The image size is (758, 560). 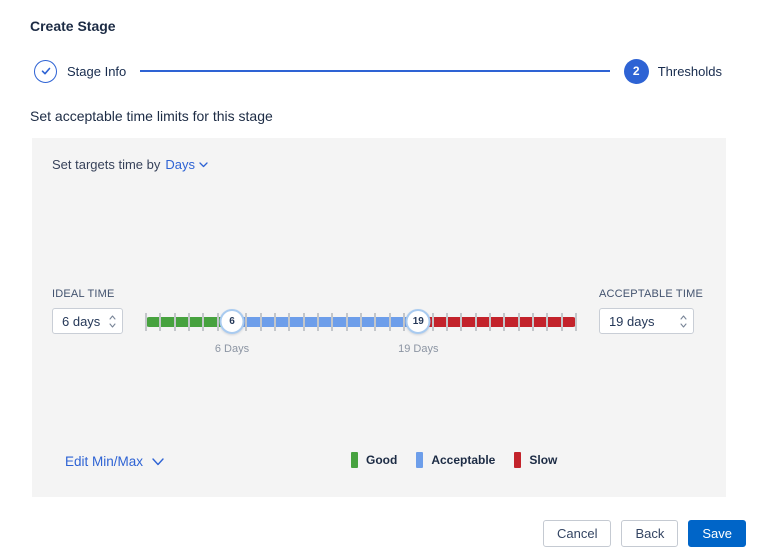 I want to click on step-2-label: Thresholds, so click(x=689, y=71).